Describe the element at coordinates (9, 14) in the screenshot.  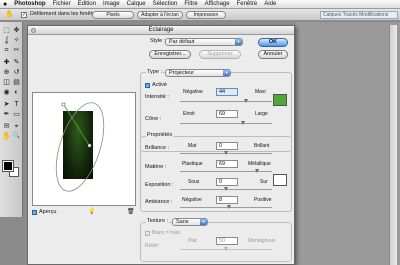
I see `hand-icon: ✋` at that location.